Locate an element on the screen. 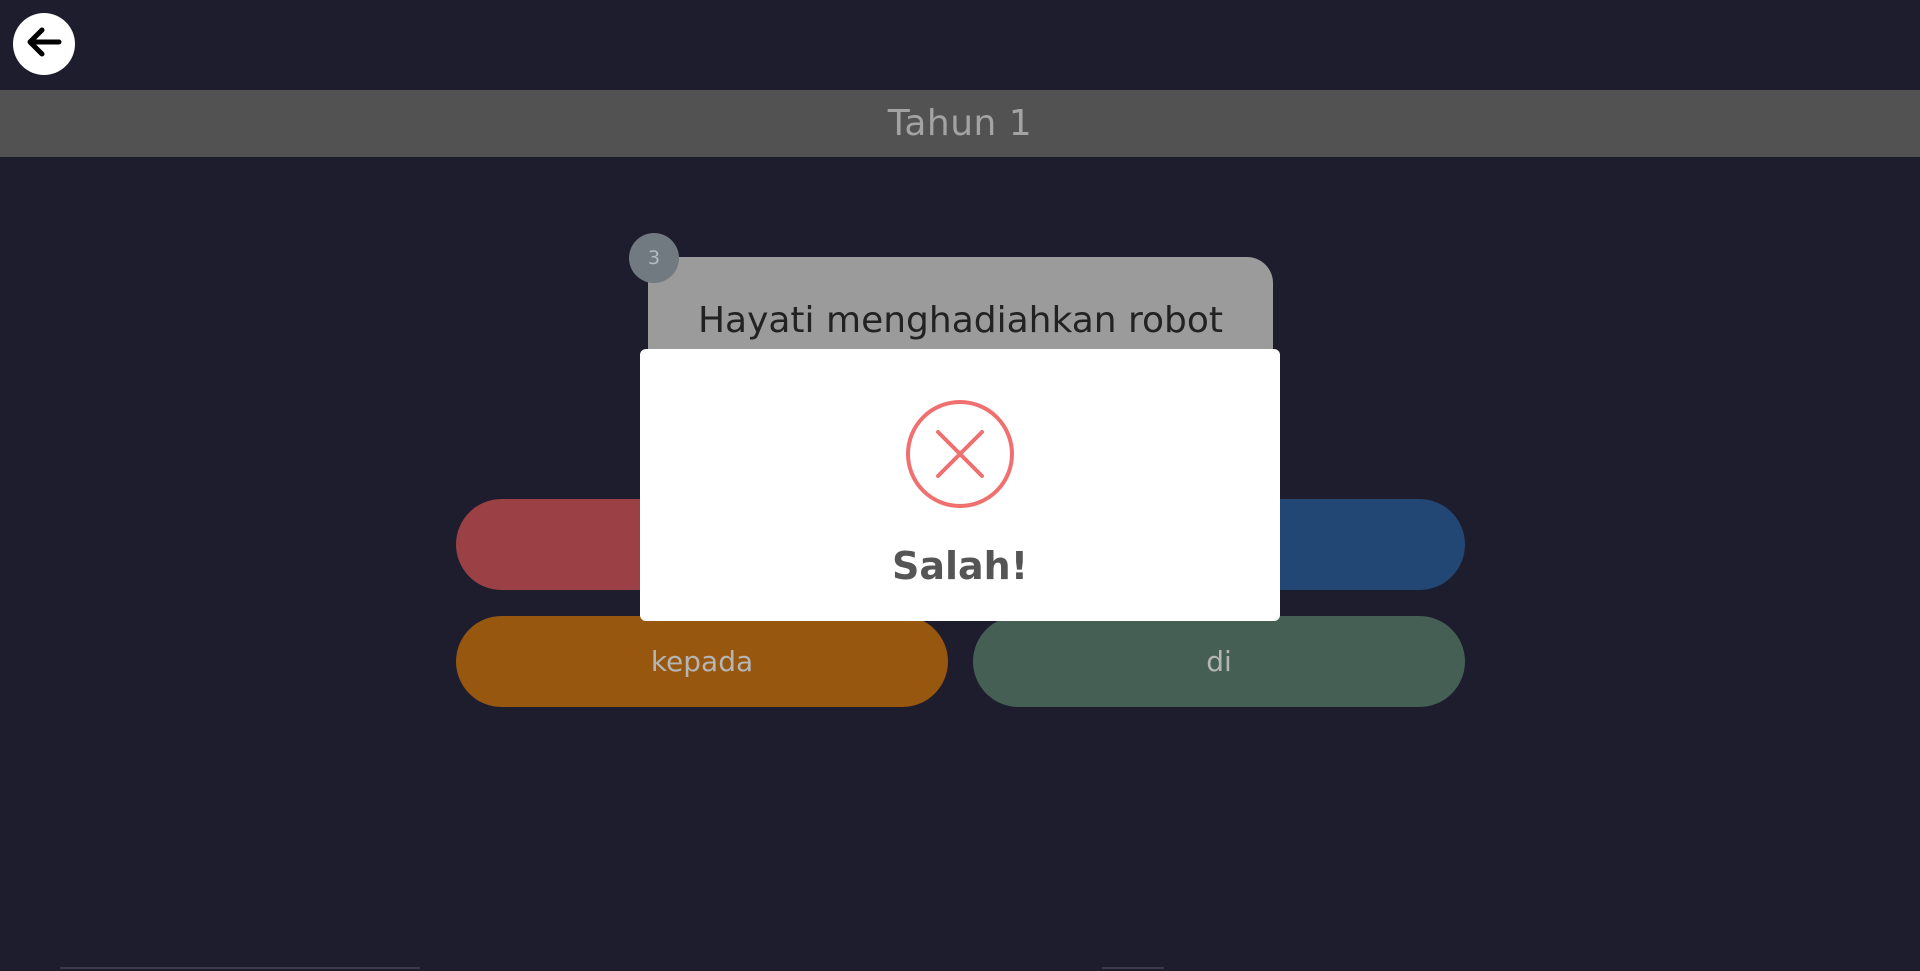  feedback-modal: Salah! is located at coordinates (960, 485).